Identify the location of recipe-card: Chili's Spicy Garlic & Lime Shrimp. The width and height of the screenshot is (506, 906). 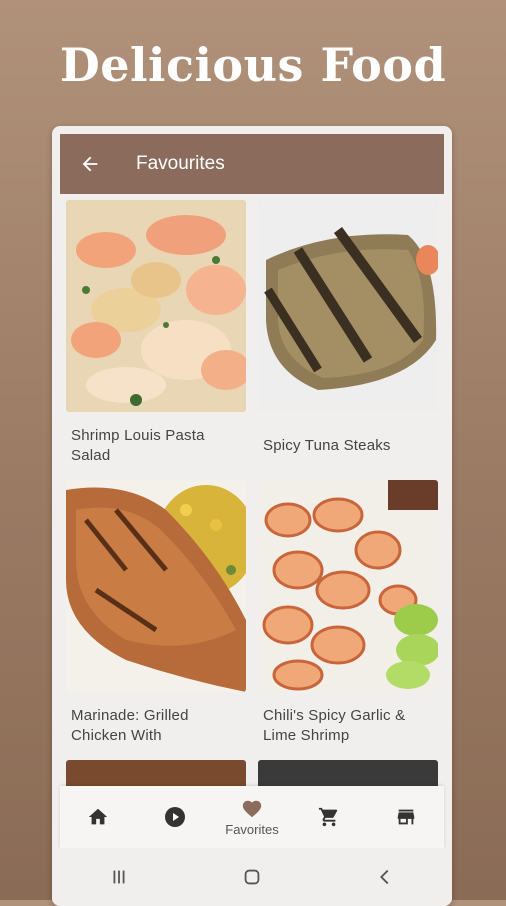
(348, 615).